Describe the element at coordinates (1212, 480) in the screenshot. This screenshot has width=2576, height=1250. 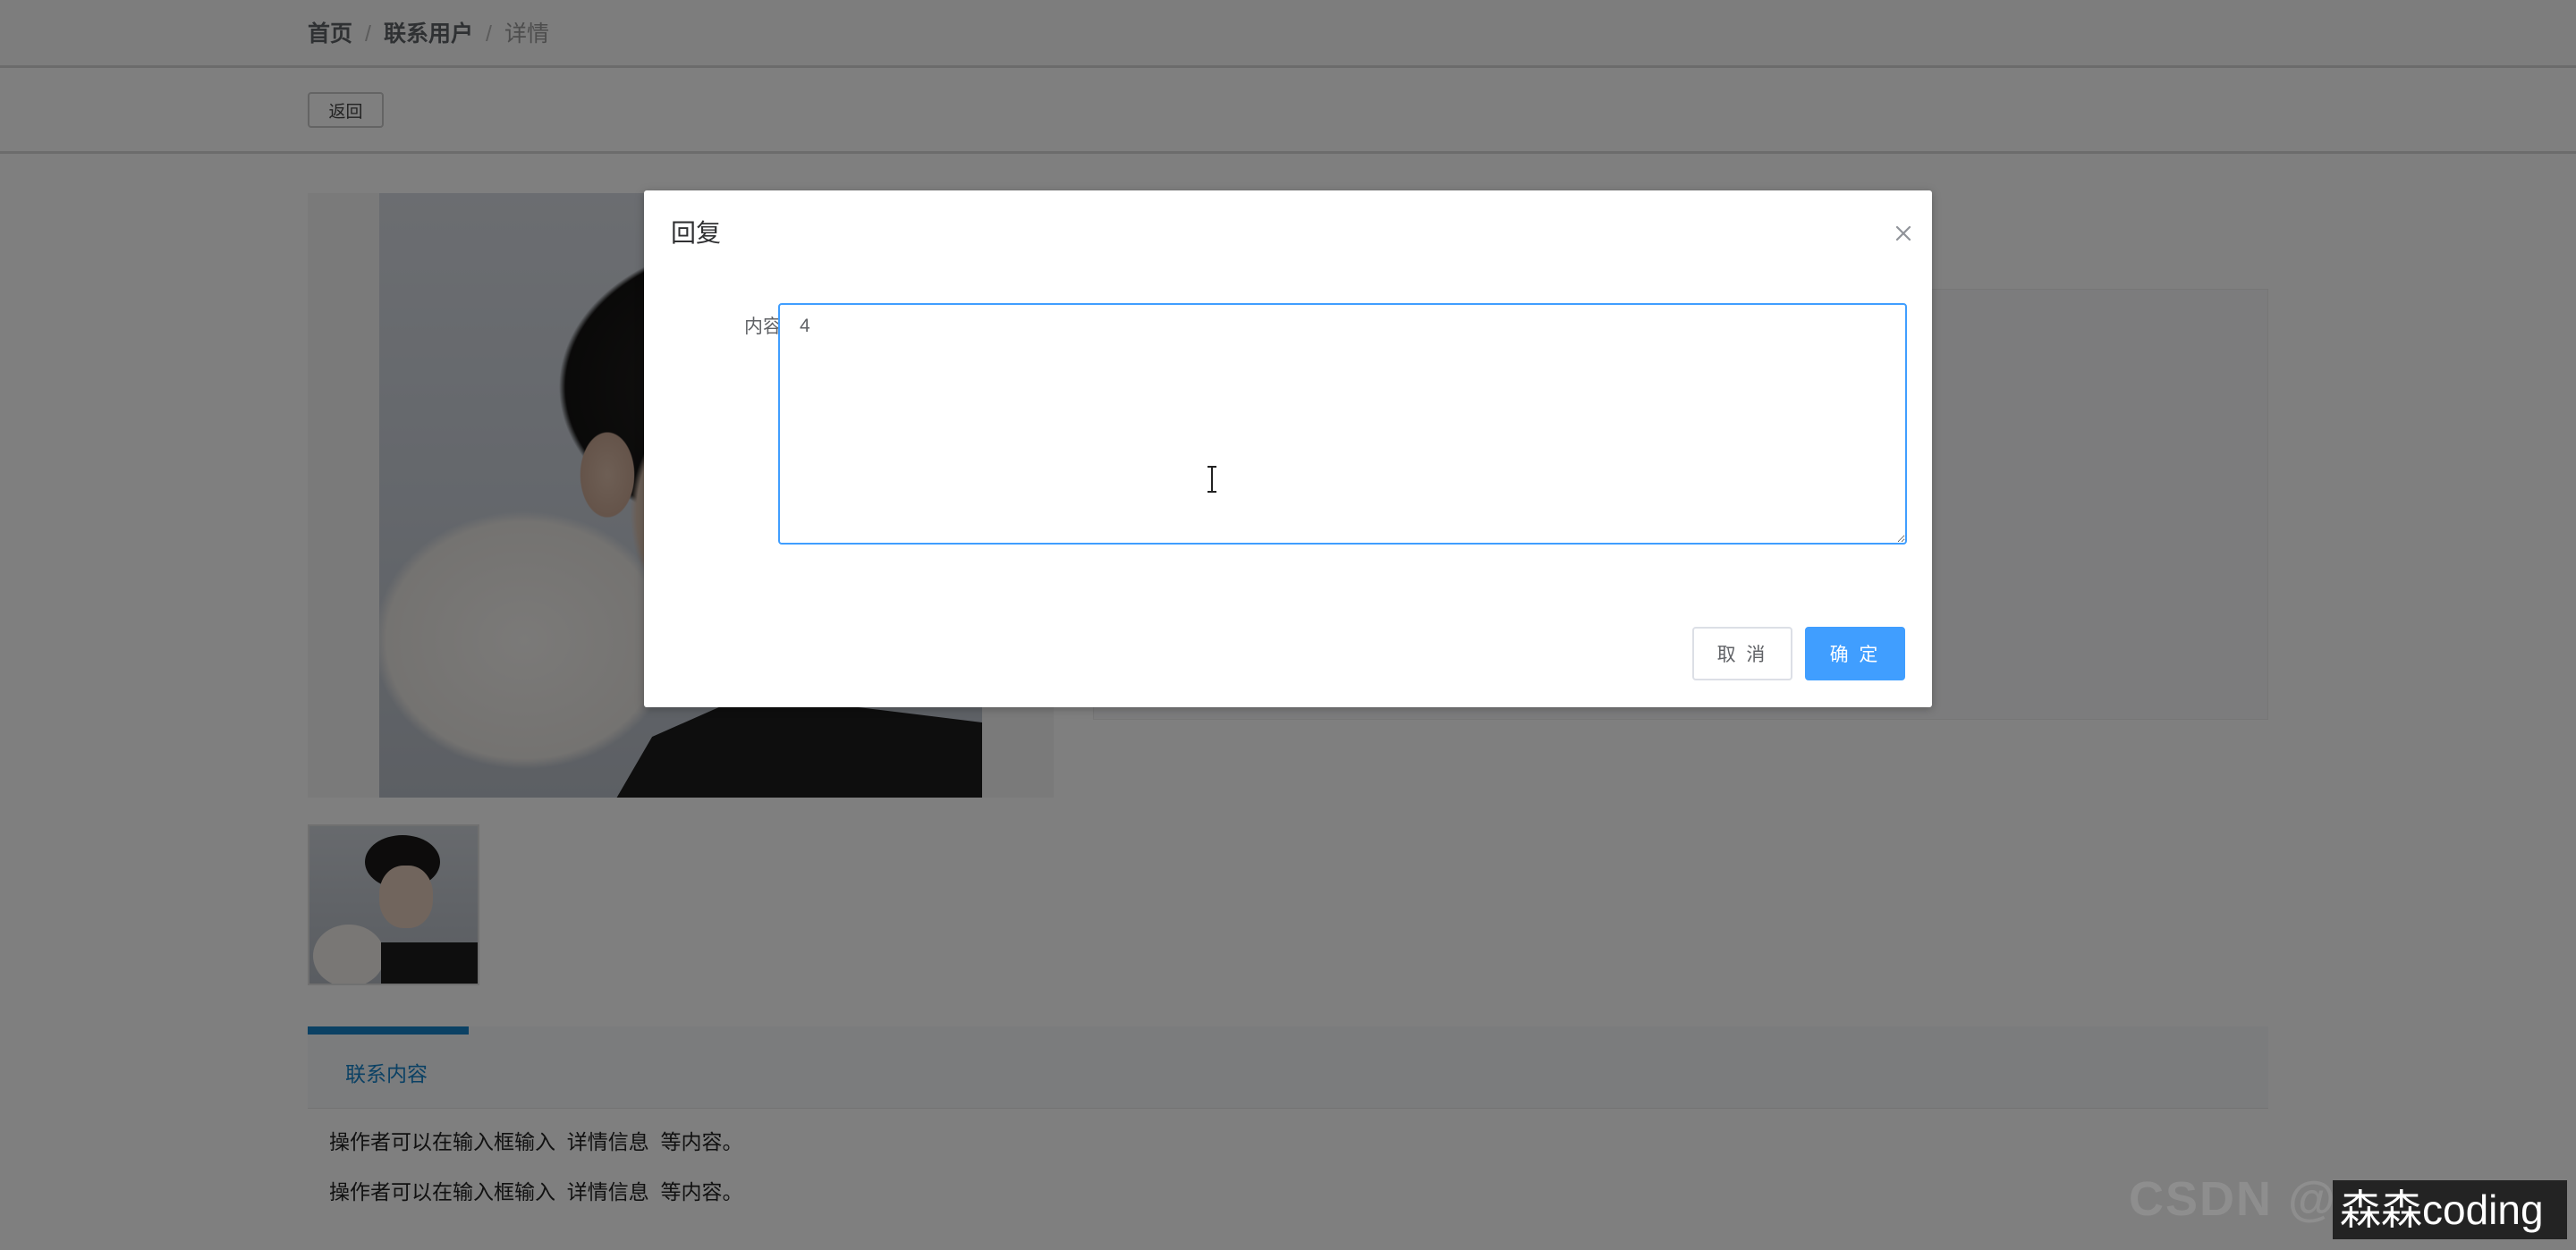
I see `text-cursor-icon` at that location.